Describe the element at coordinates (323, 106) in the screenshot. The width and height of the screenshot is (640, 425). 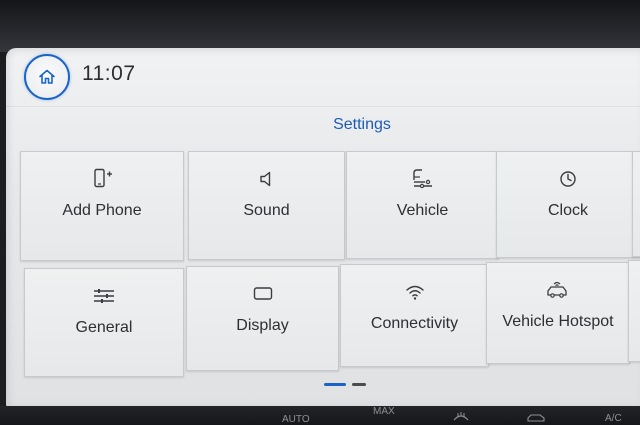
I see `header-divider` at that location.